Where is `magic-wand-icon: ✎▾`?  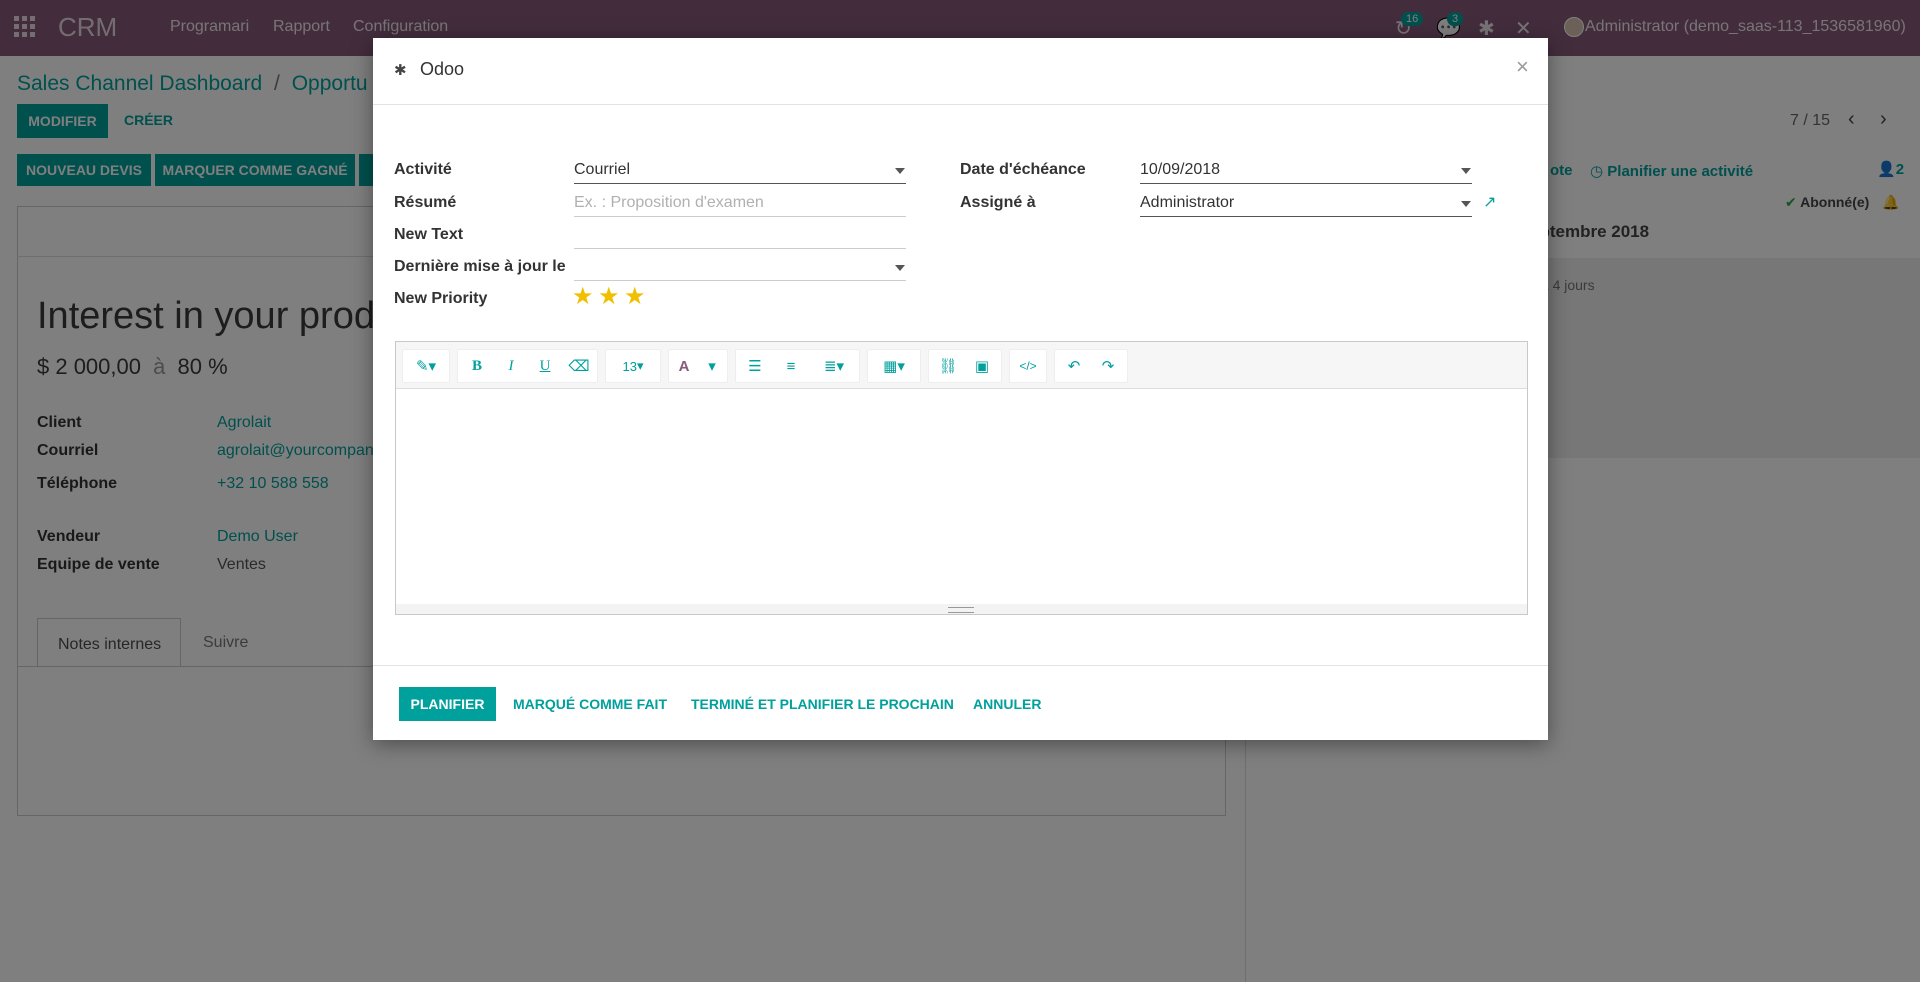
magic-wand-icon: ✎▾ is located at coordinates (426, 366).